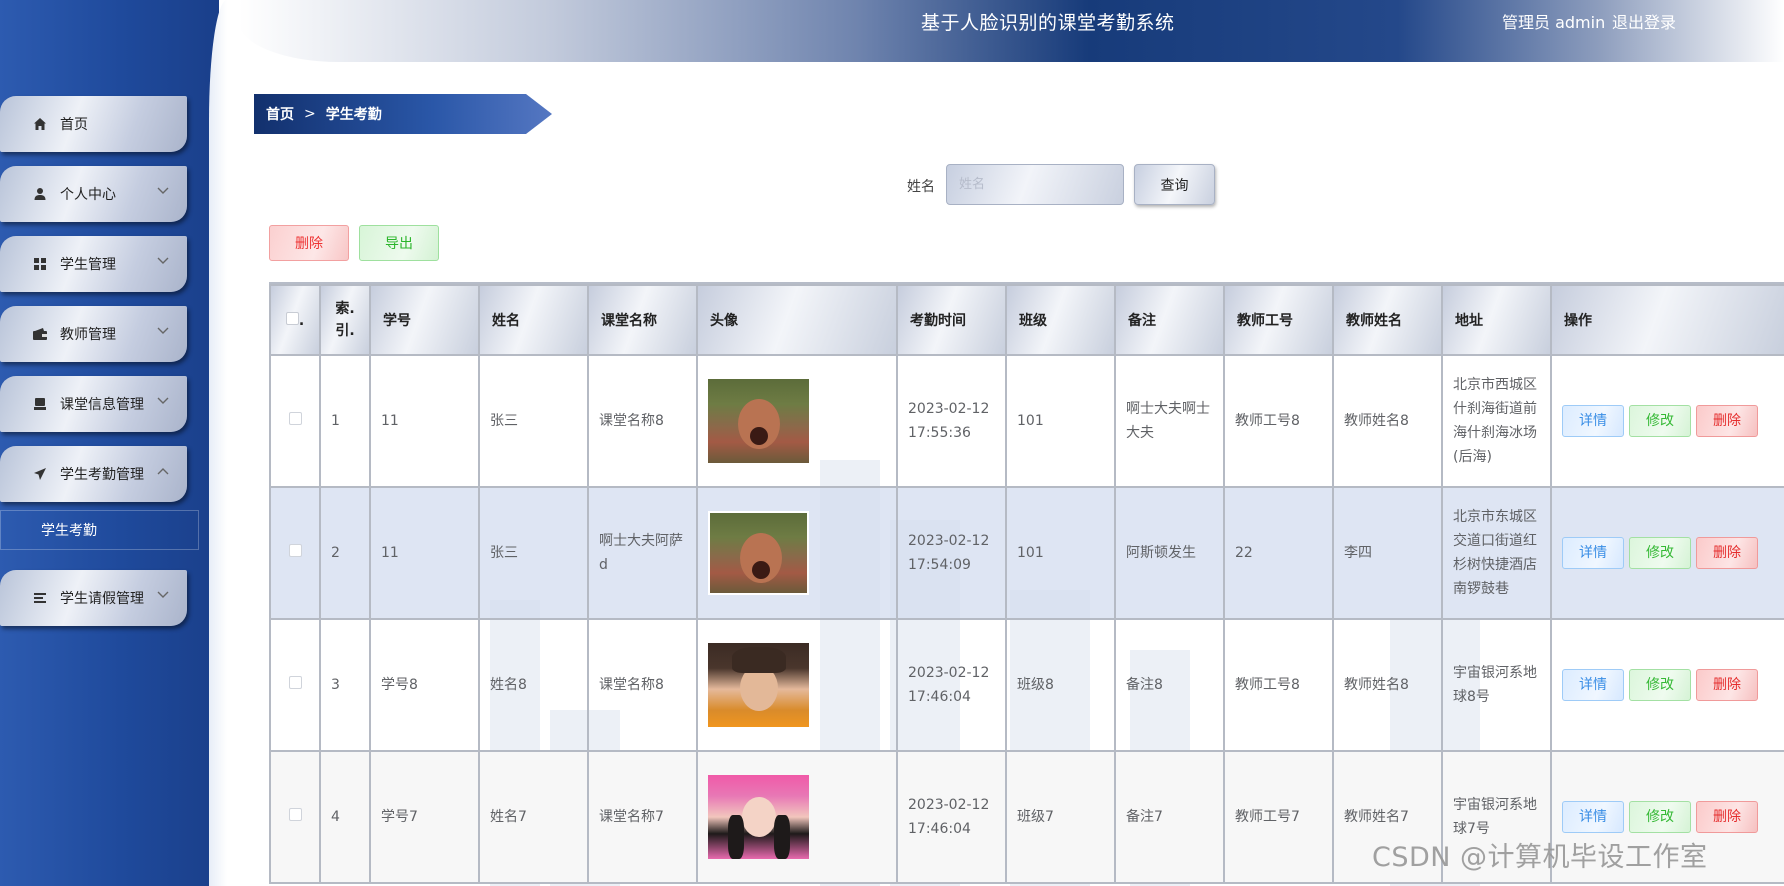 This screenshot has width=1784, height=886. Describe the element at coordinates (40, 194) in the screenshot. I see `user-icon` at that location.